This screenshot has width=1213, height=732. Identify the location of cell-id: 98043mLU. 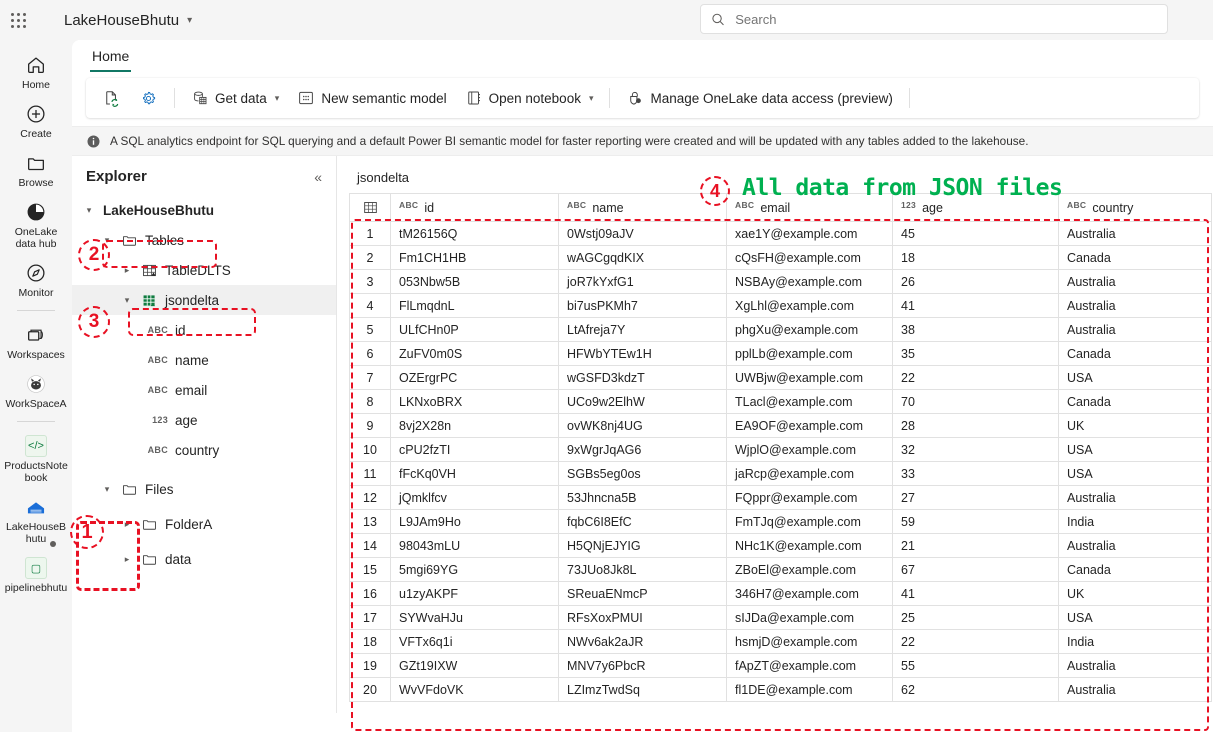
(474, 545).